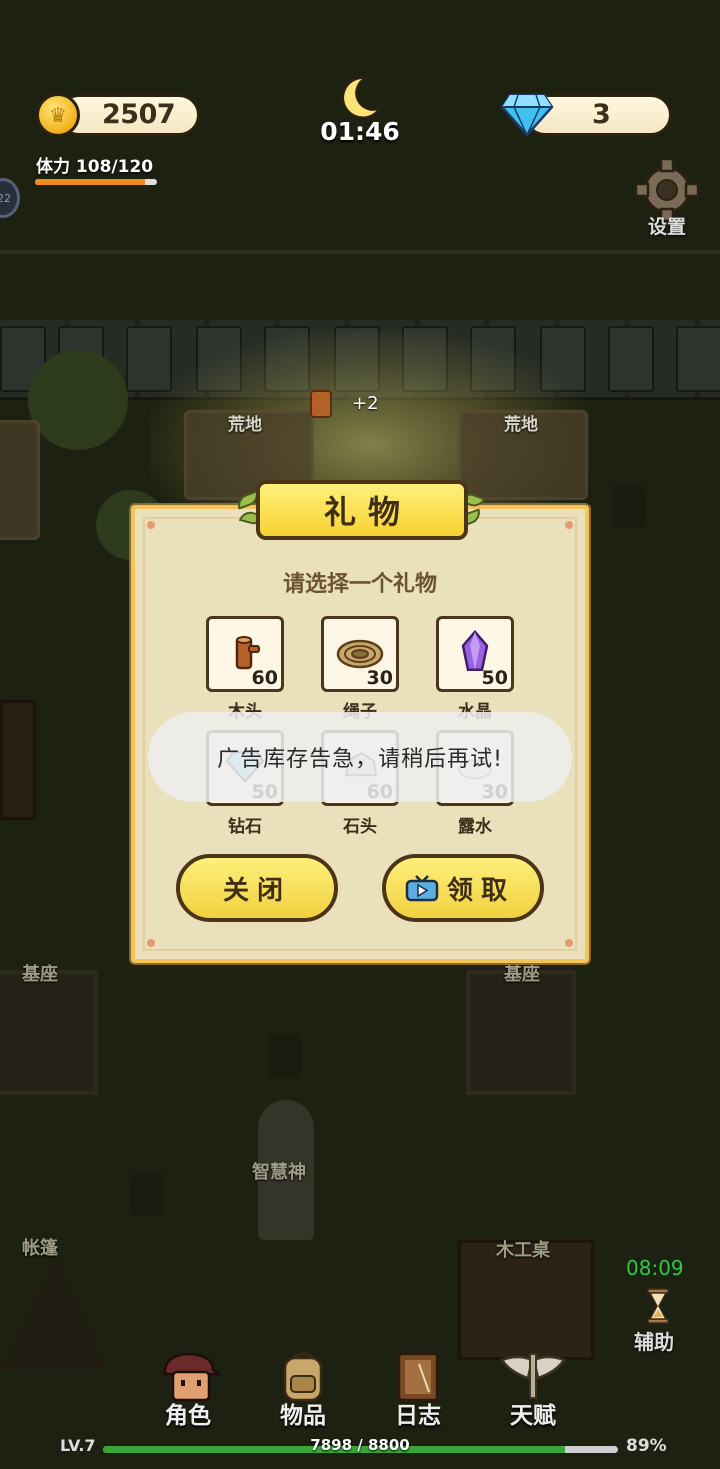  Describe the element at coordinates (360, 827) in the screenshot. I see `item-name: 石头` at that location.